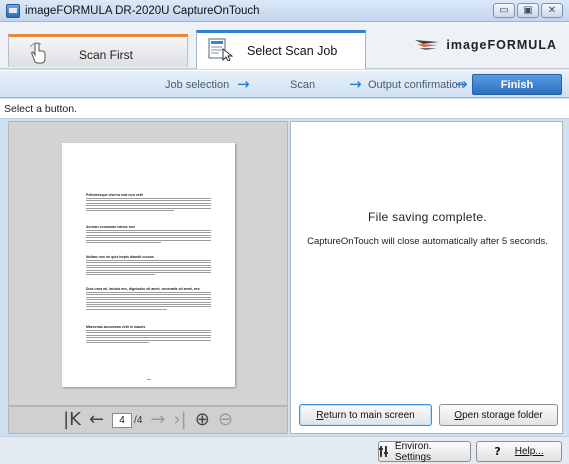  What do you see at coordinates (303, 85) in the screenshot?
I see `step-scan: Scan` at bounding box center [303, 85].